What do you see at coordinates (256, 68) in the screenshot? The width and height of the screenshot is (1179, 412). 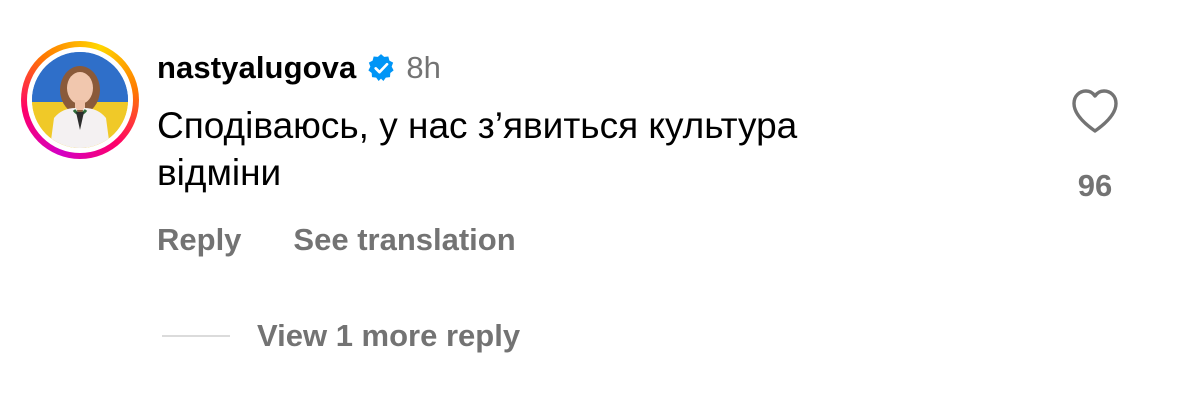 I see `username: nastyalugova` at bounding box center [256, 68].